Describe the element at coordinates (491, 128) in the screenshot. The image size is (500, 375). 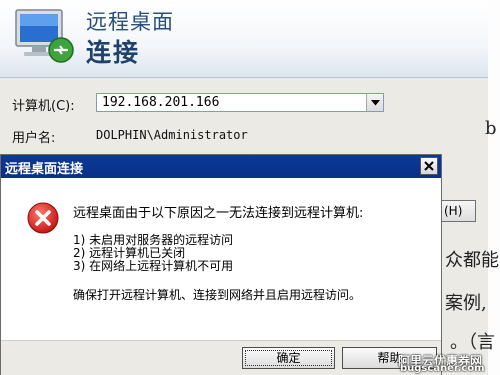
I see `background-text-1: b` at that location.